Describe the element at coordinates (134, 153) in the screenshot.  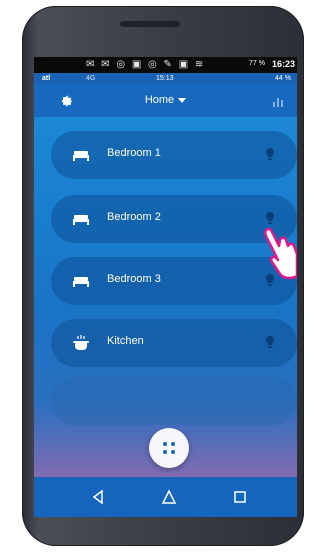
I see `room-label: Bedroom 1` at that location.